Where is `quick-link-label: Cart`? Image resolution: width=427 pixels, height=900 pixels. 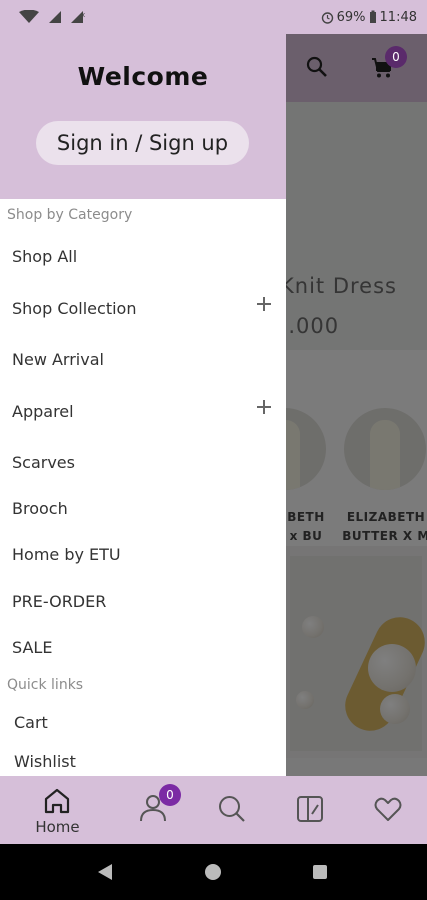 quick-link-label: Cart is located at coordinates (31, 722).